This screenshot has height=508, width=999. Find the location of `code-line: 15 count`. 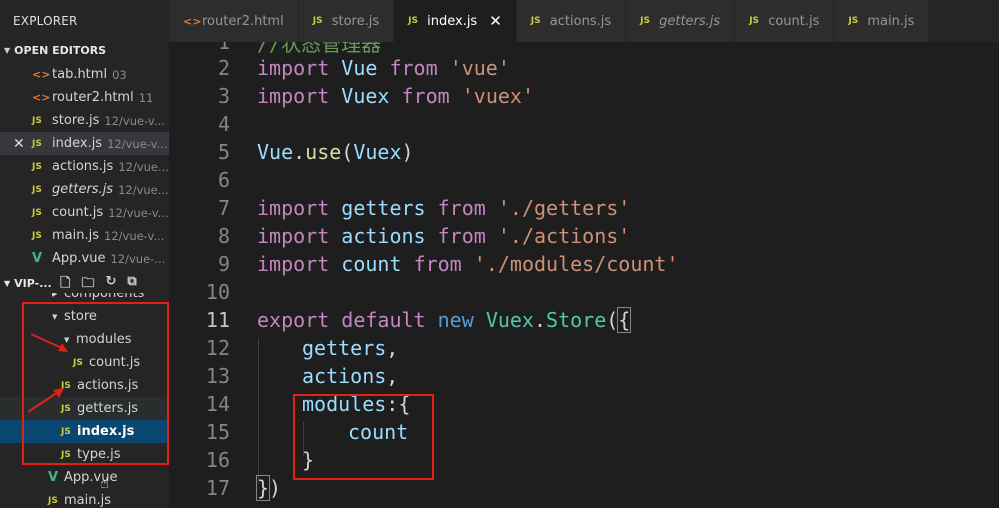

code-line: 15 count is located at coordinates (288, 432).